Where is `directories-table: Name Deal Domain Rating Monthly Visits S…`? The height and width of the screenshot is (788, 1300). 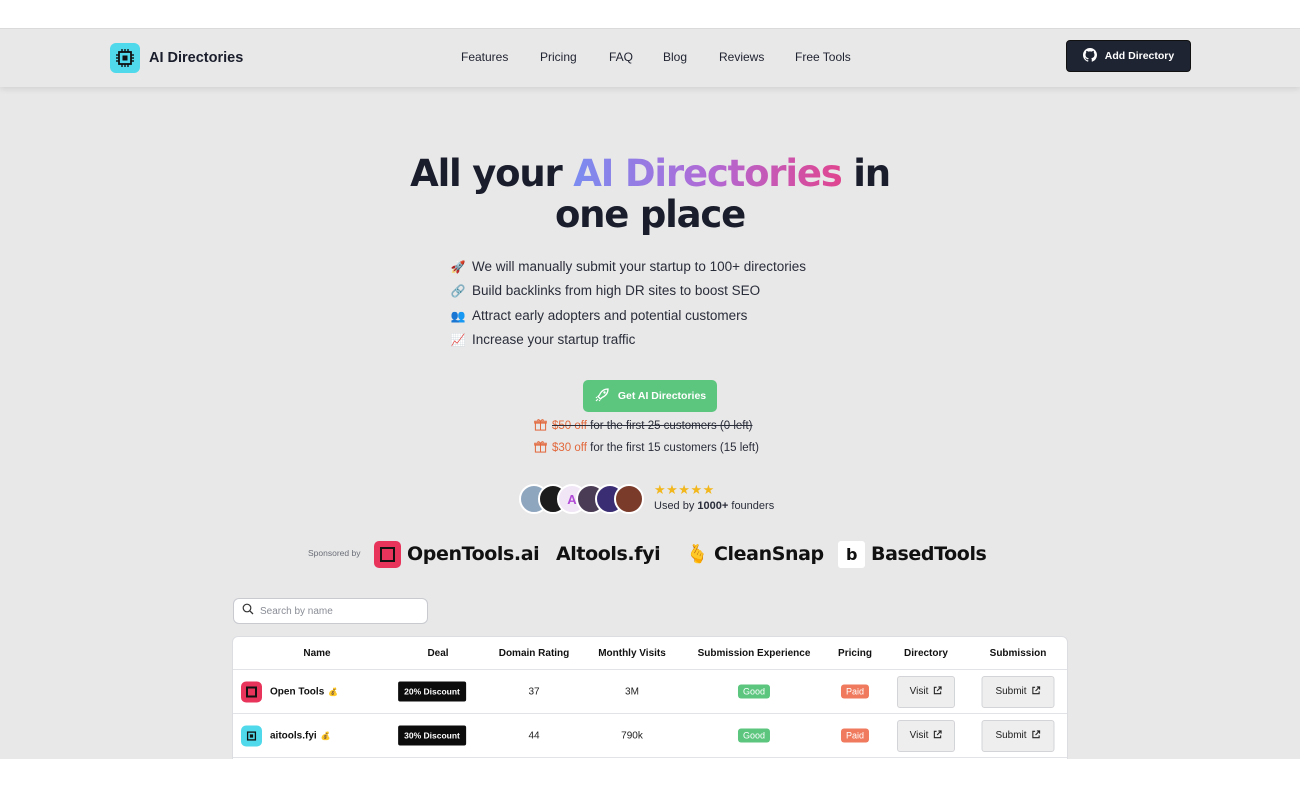
directories-table: Name Deal Domain Rating Monthly Visits S… is located at coordinates (650, 697).